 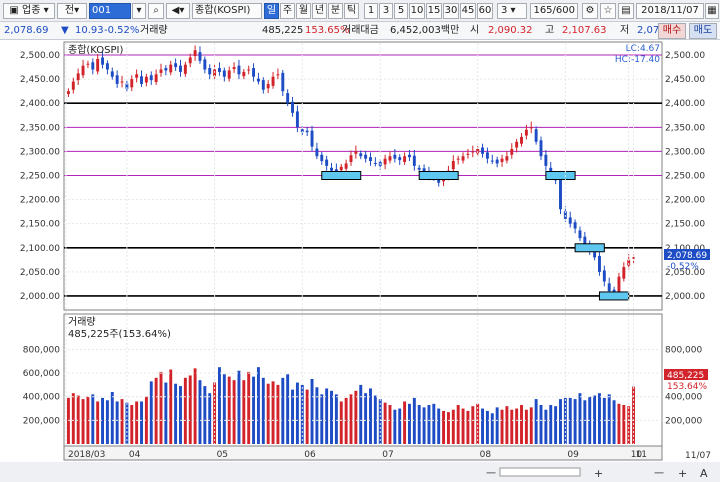 I want to click on x-axis-label: 07, so click(x=387, y=455).